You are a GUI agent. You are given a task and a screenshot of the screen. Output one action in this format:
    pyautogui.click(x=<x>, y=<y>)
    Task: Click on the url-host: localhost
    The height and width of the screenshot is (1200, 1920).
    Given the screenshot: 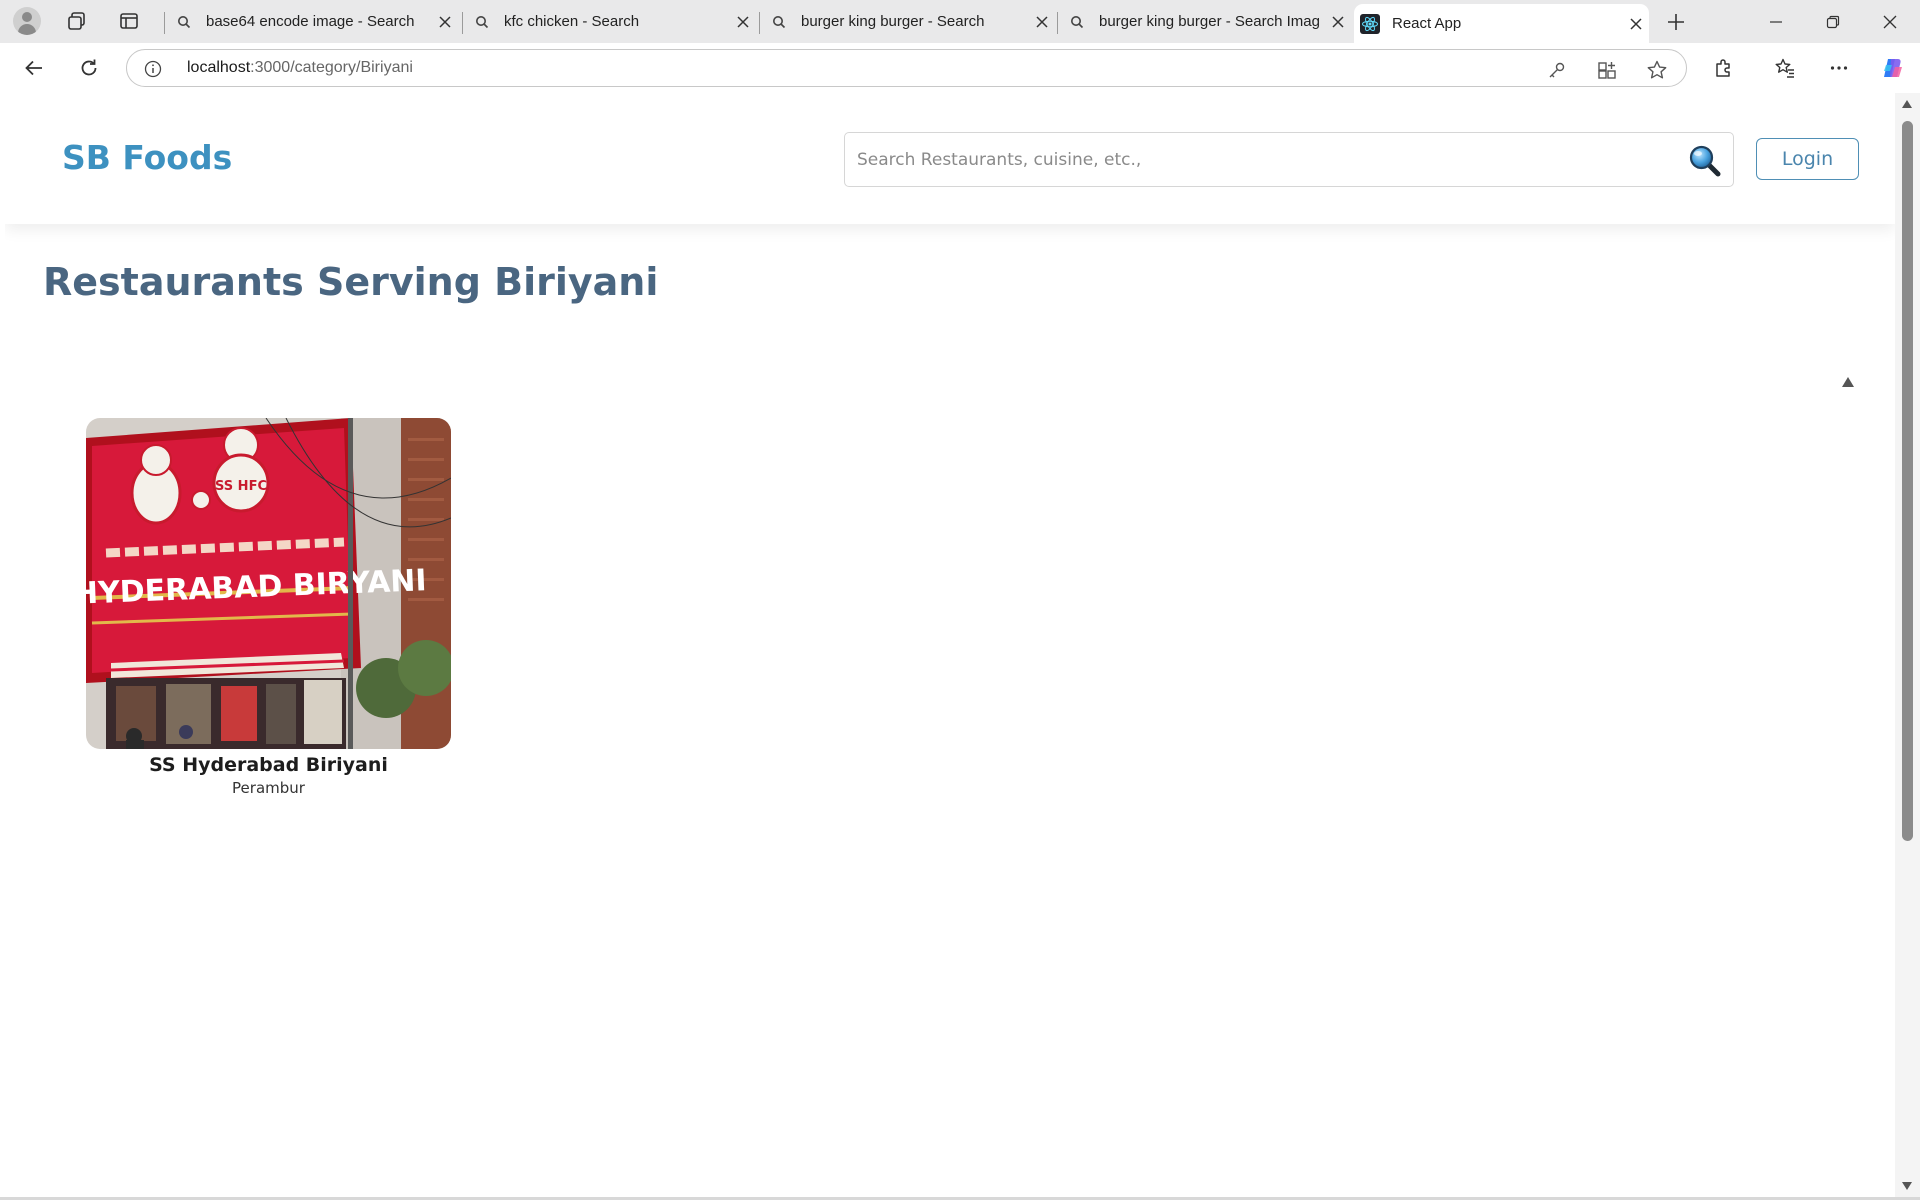 What is the action you would take?
    pyautogui.click(x=219, y=67)
    